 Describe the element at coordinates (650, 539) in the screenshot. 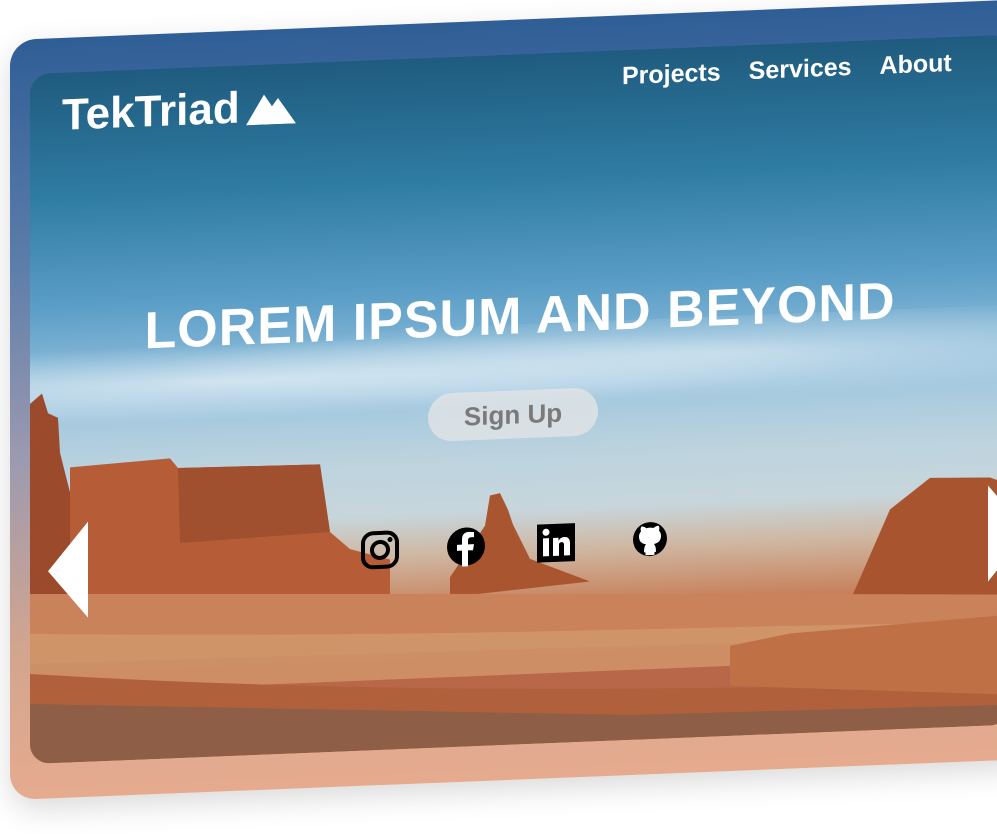

I see `github-icon` at that location.